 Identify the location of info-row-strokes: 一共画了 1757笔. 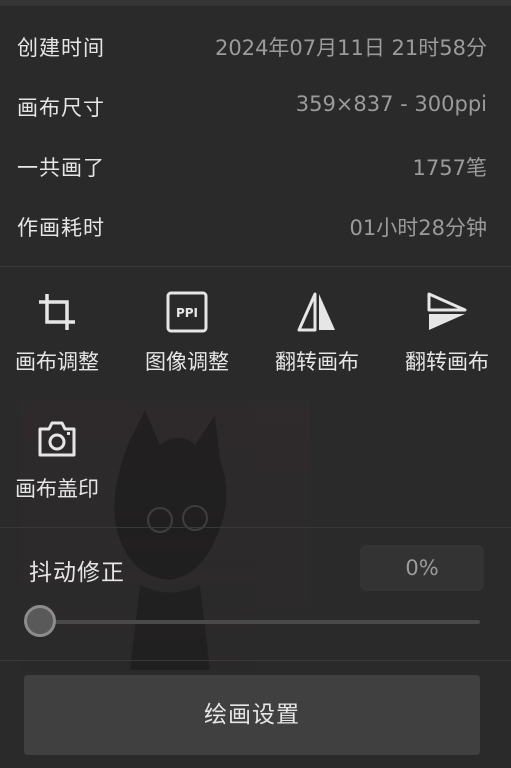
(255, 166).